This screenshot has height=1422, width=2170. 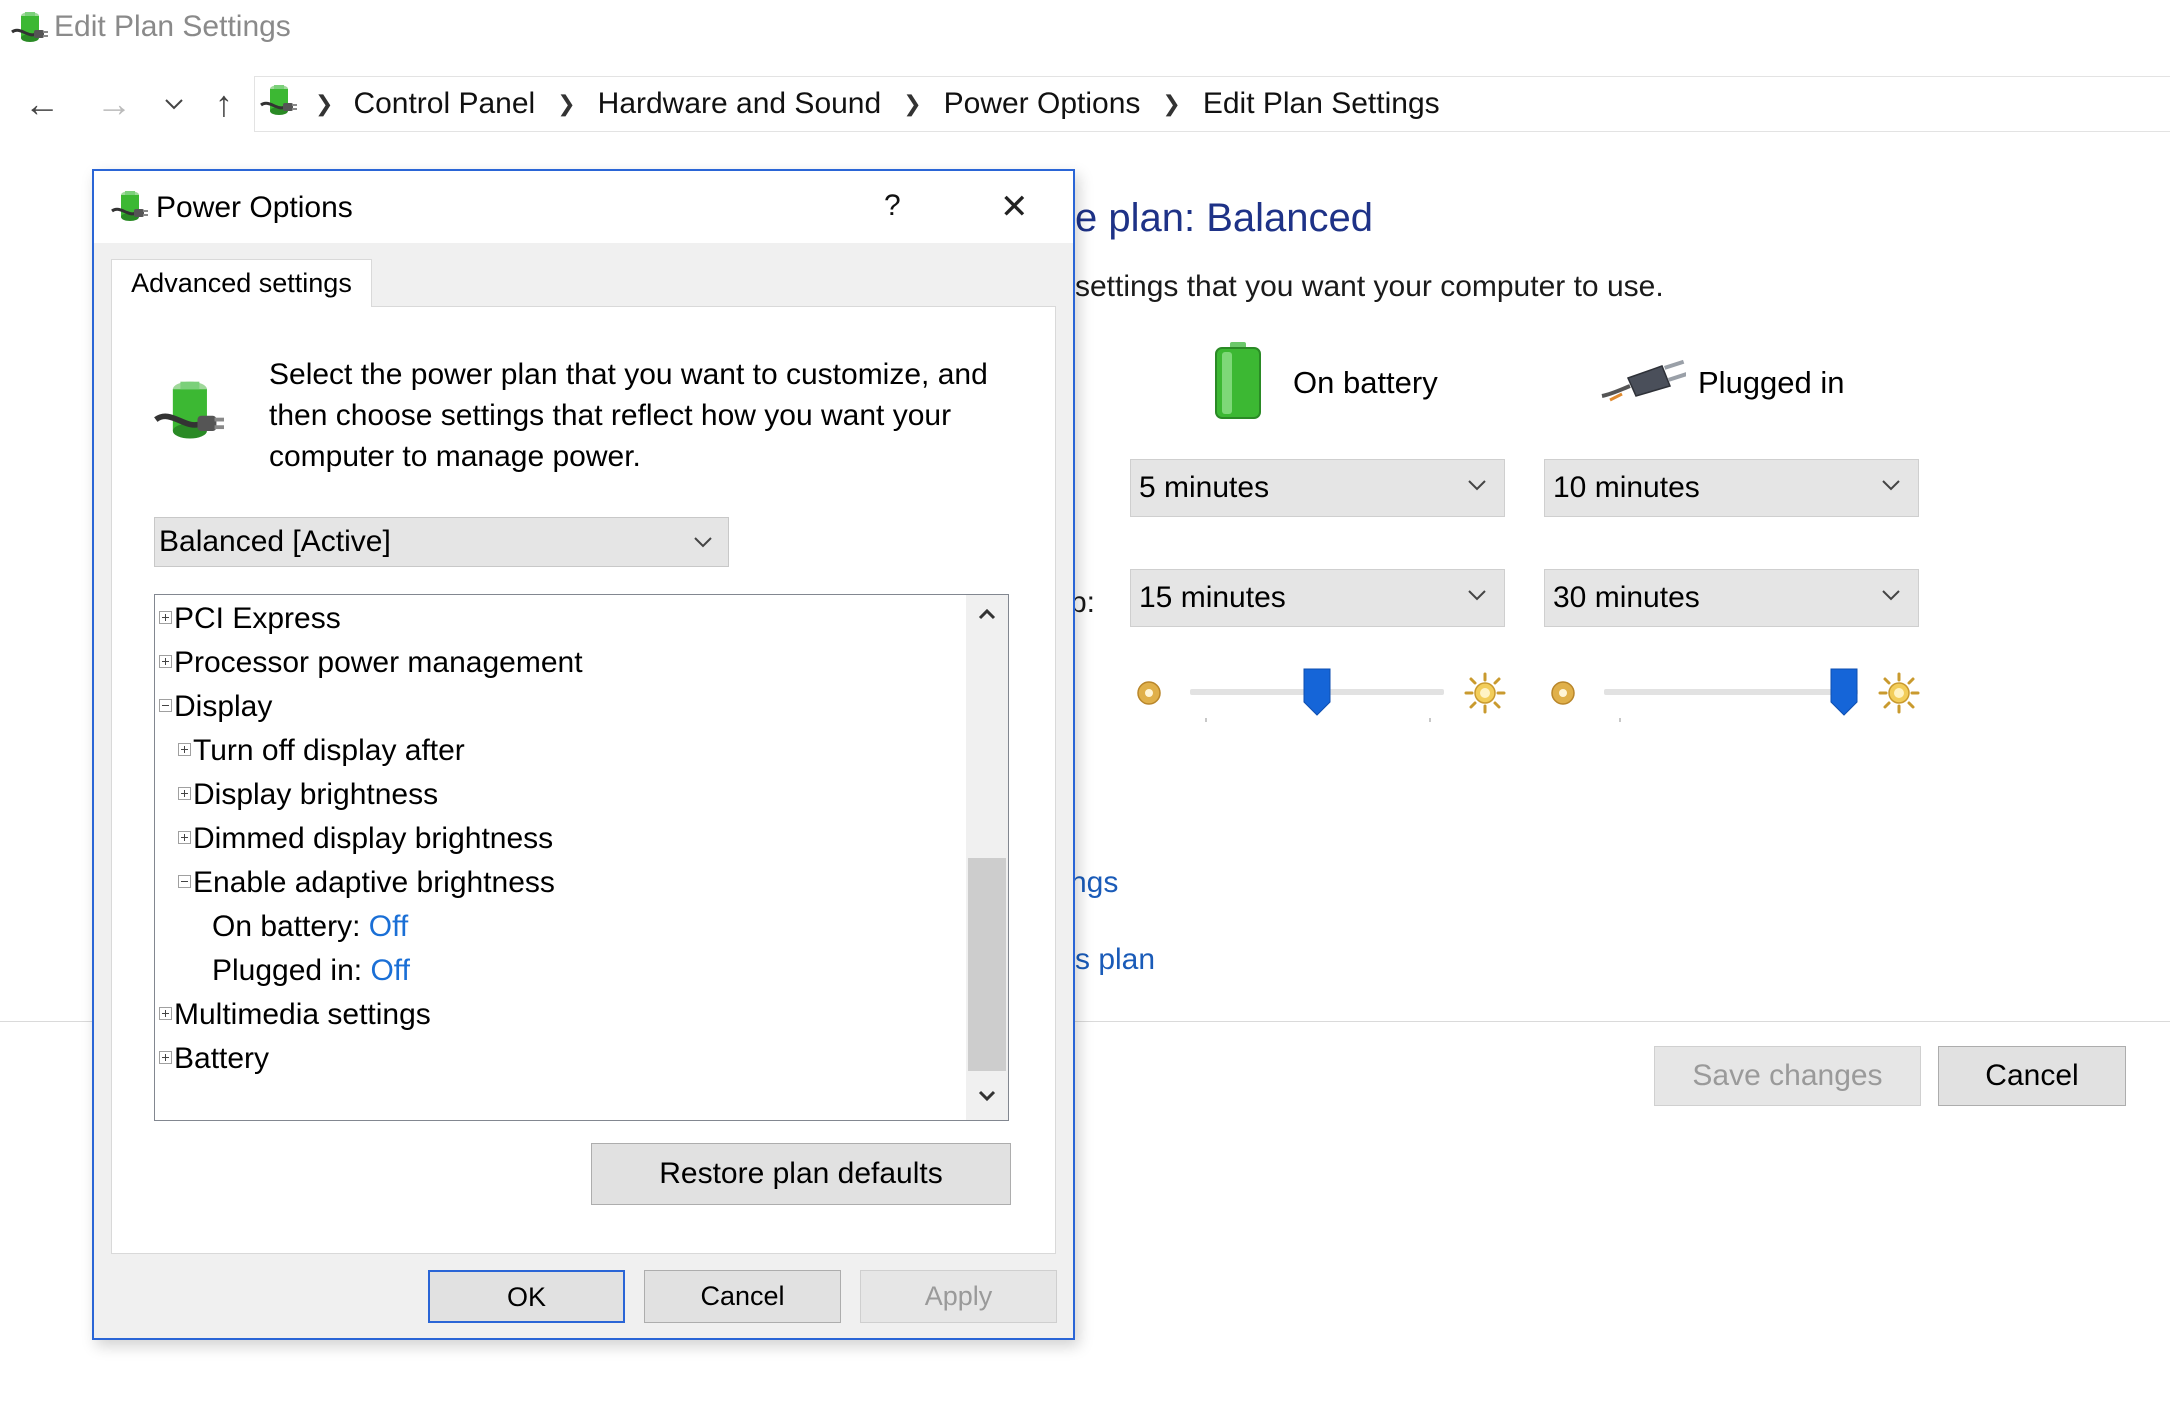 What do you see at coordinates (987, 964) in the screenshot?
I see `scrollbar-thumb` at bounding box center [987, 964].